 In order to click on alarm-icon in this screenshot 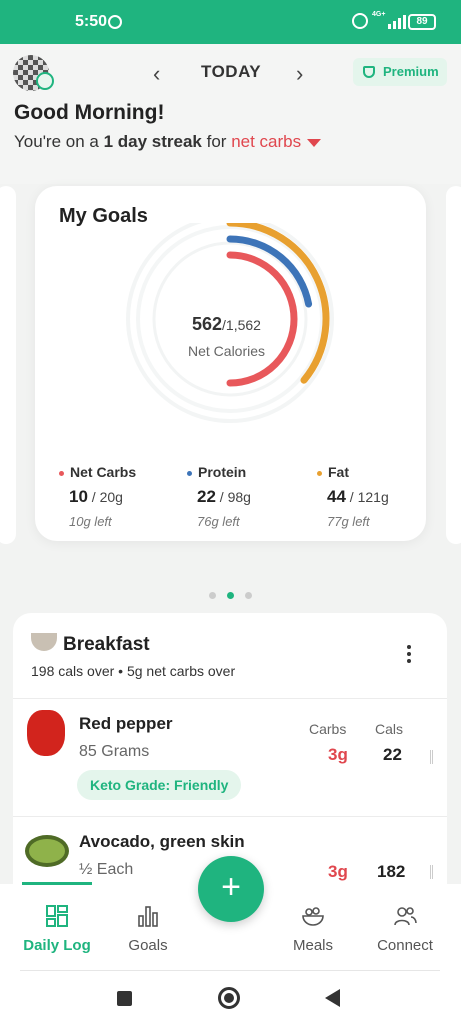, I will do `click(360, 21)`.